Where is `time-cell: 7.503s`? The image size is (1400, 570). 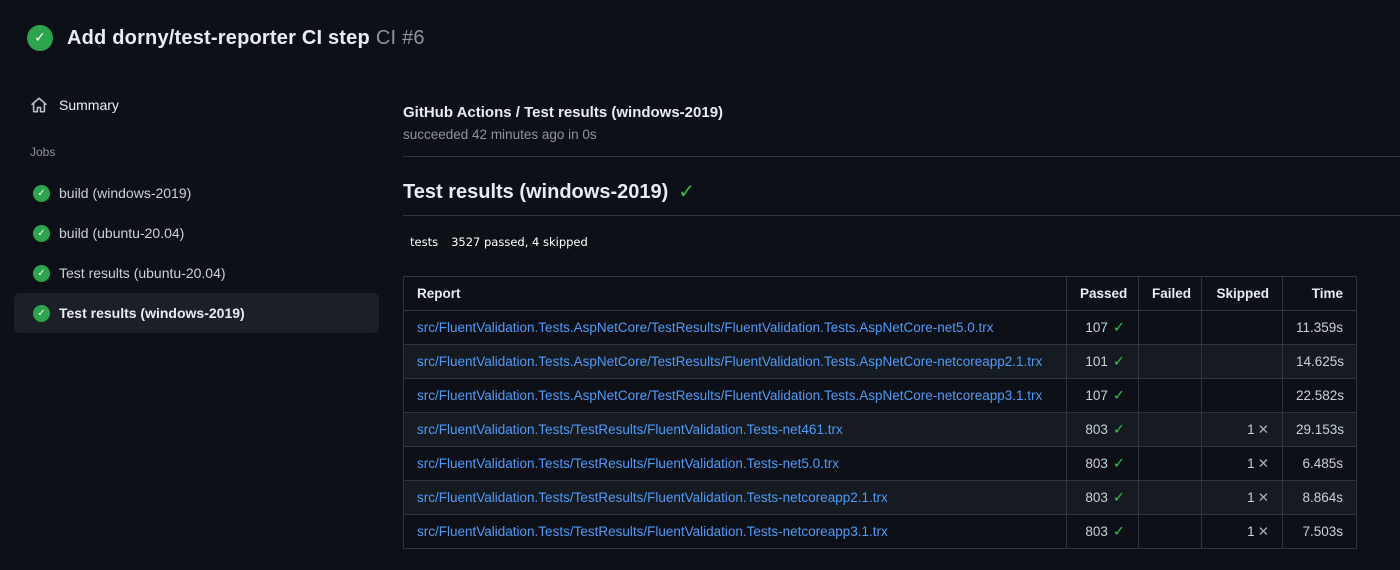
time-cell: 7.503s is located at coordinates (1319, 531).